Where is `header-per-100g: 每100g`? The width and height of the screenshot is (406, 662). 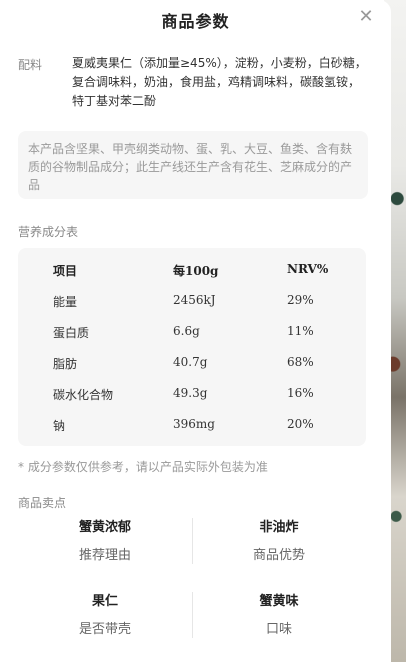
header-per-100g: 每100g is located at coordinates (196, 271).